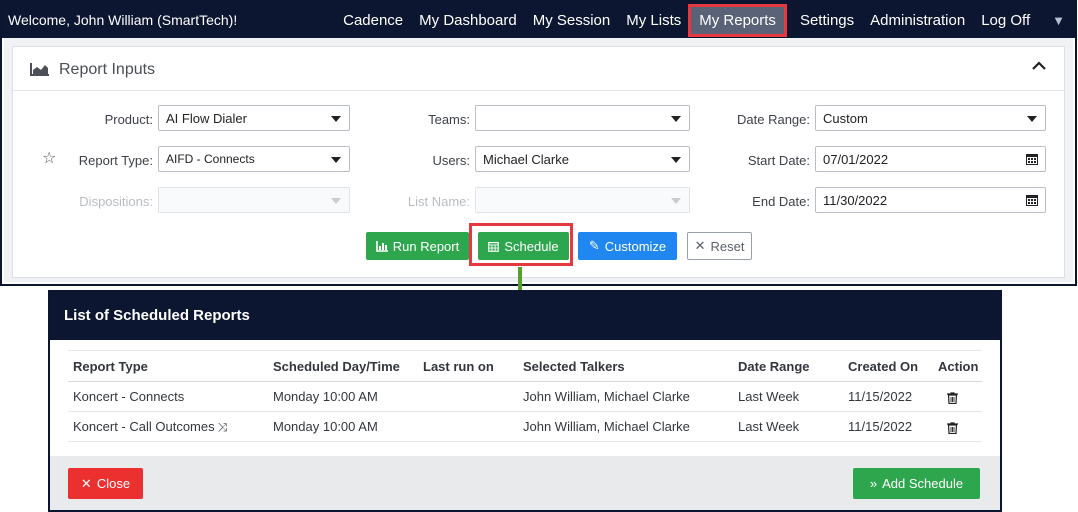 Image resolution: width=1078 pixels, height=512 pixels. I want to click on close-label: Close, so click(113, 483).